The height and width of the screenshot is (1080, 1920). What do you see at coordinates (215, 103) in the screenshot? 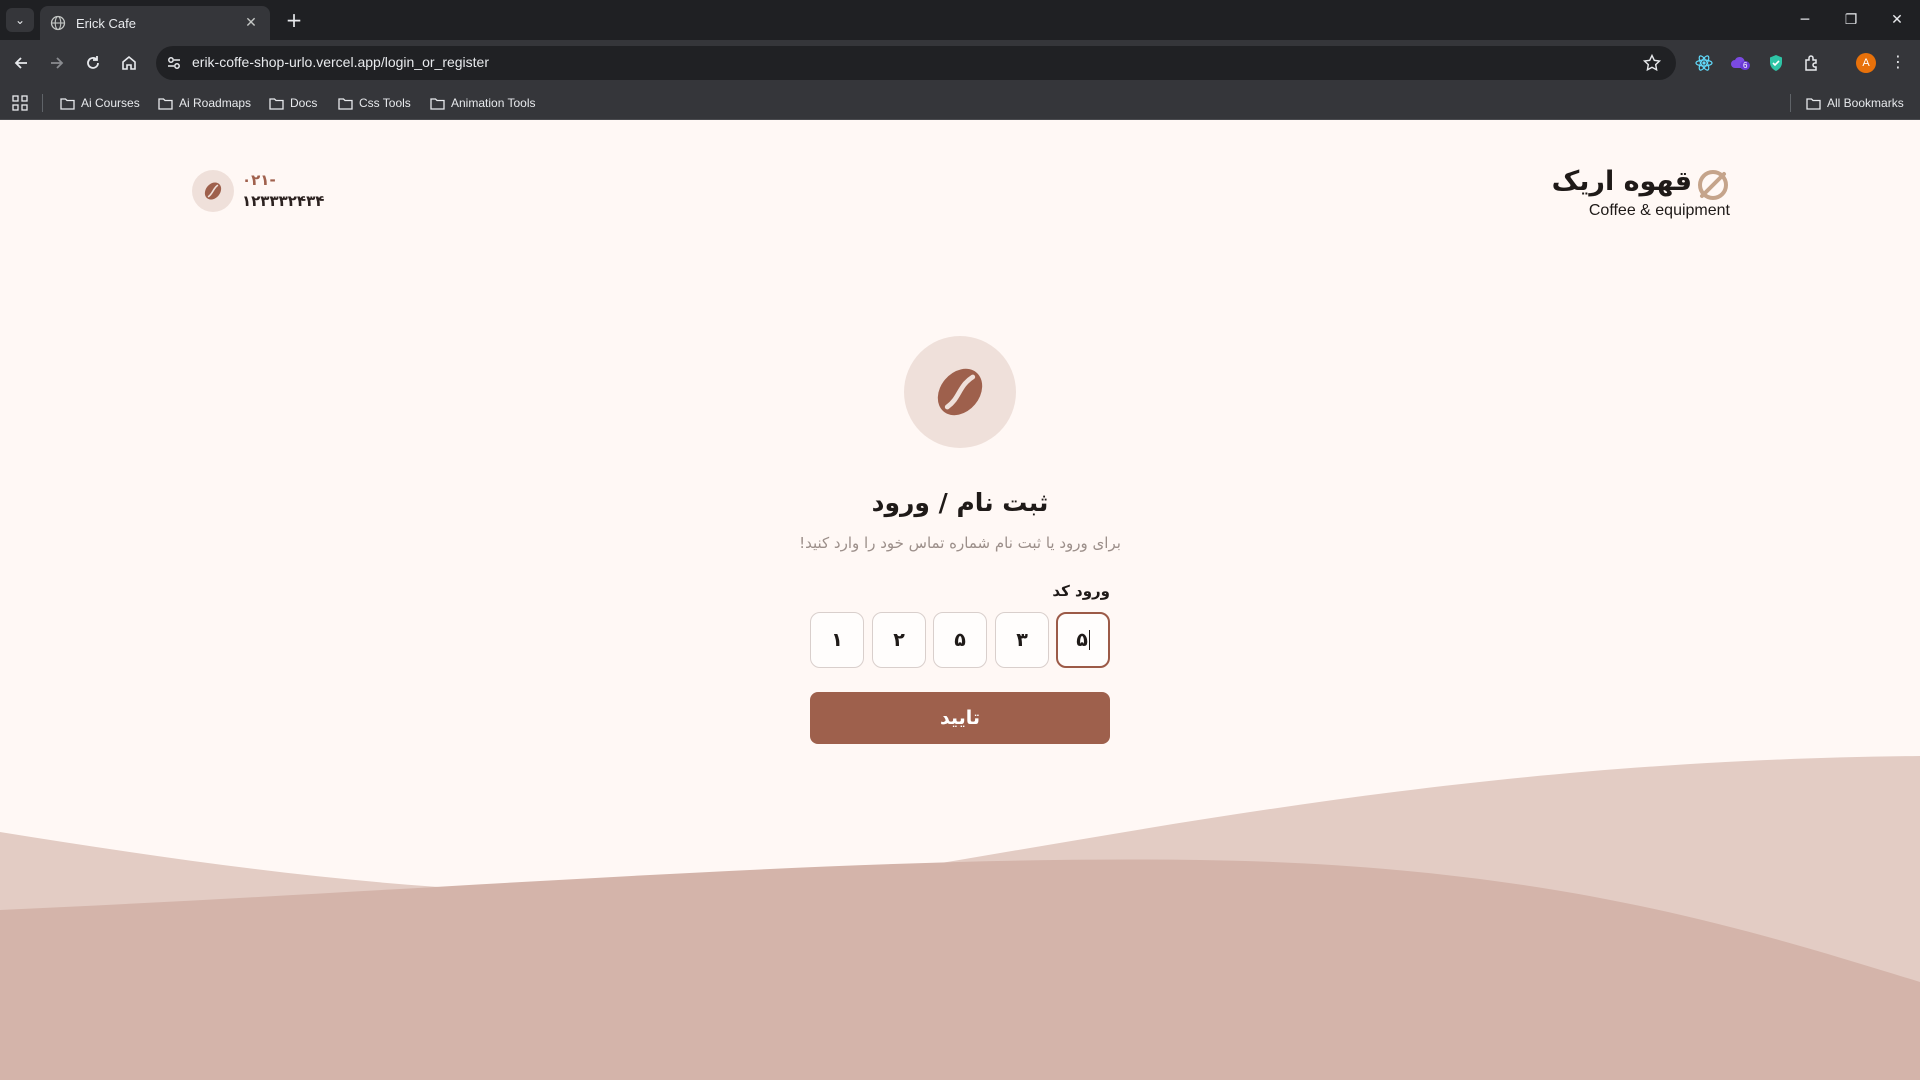
I see `bookmark-label: Ai Roadmaps` at bounding box center [215, 103].